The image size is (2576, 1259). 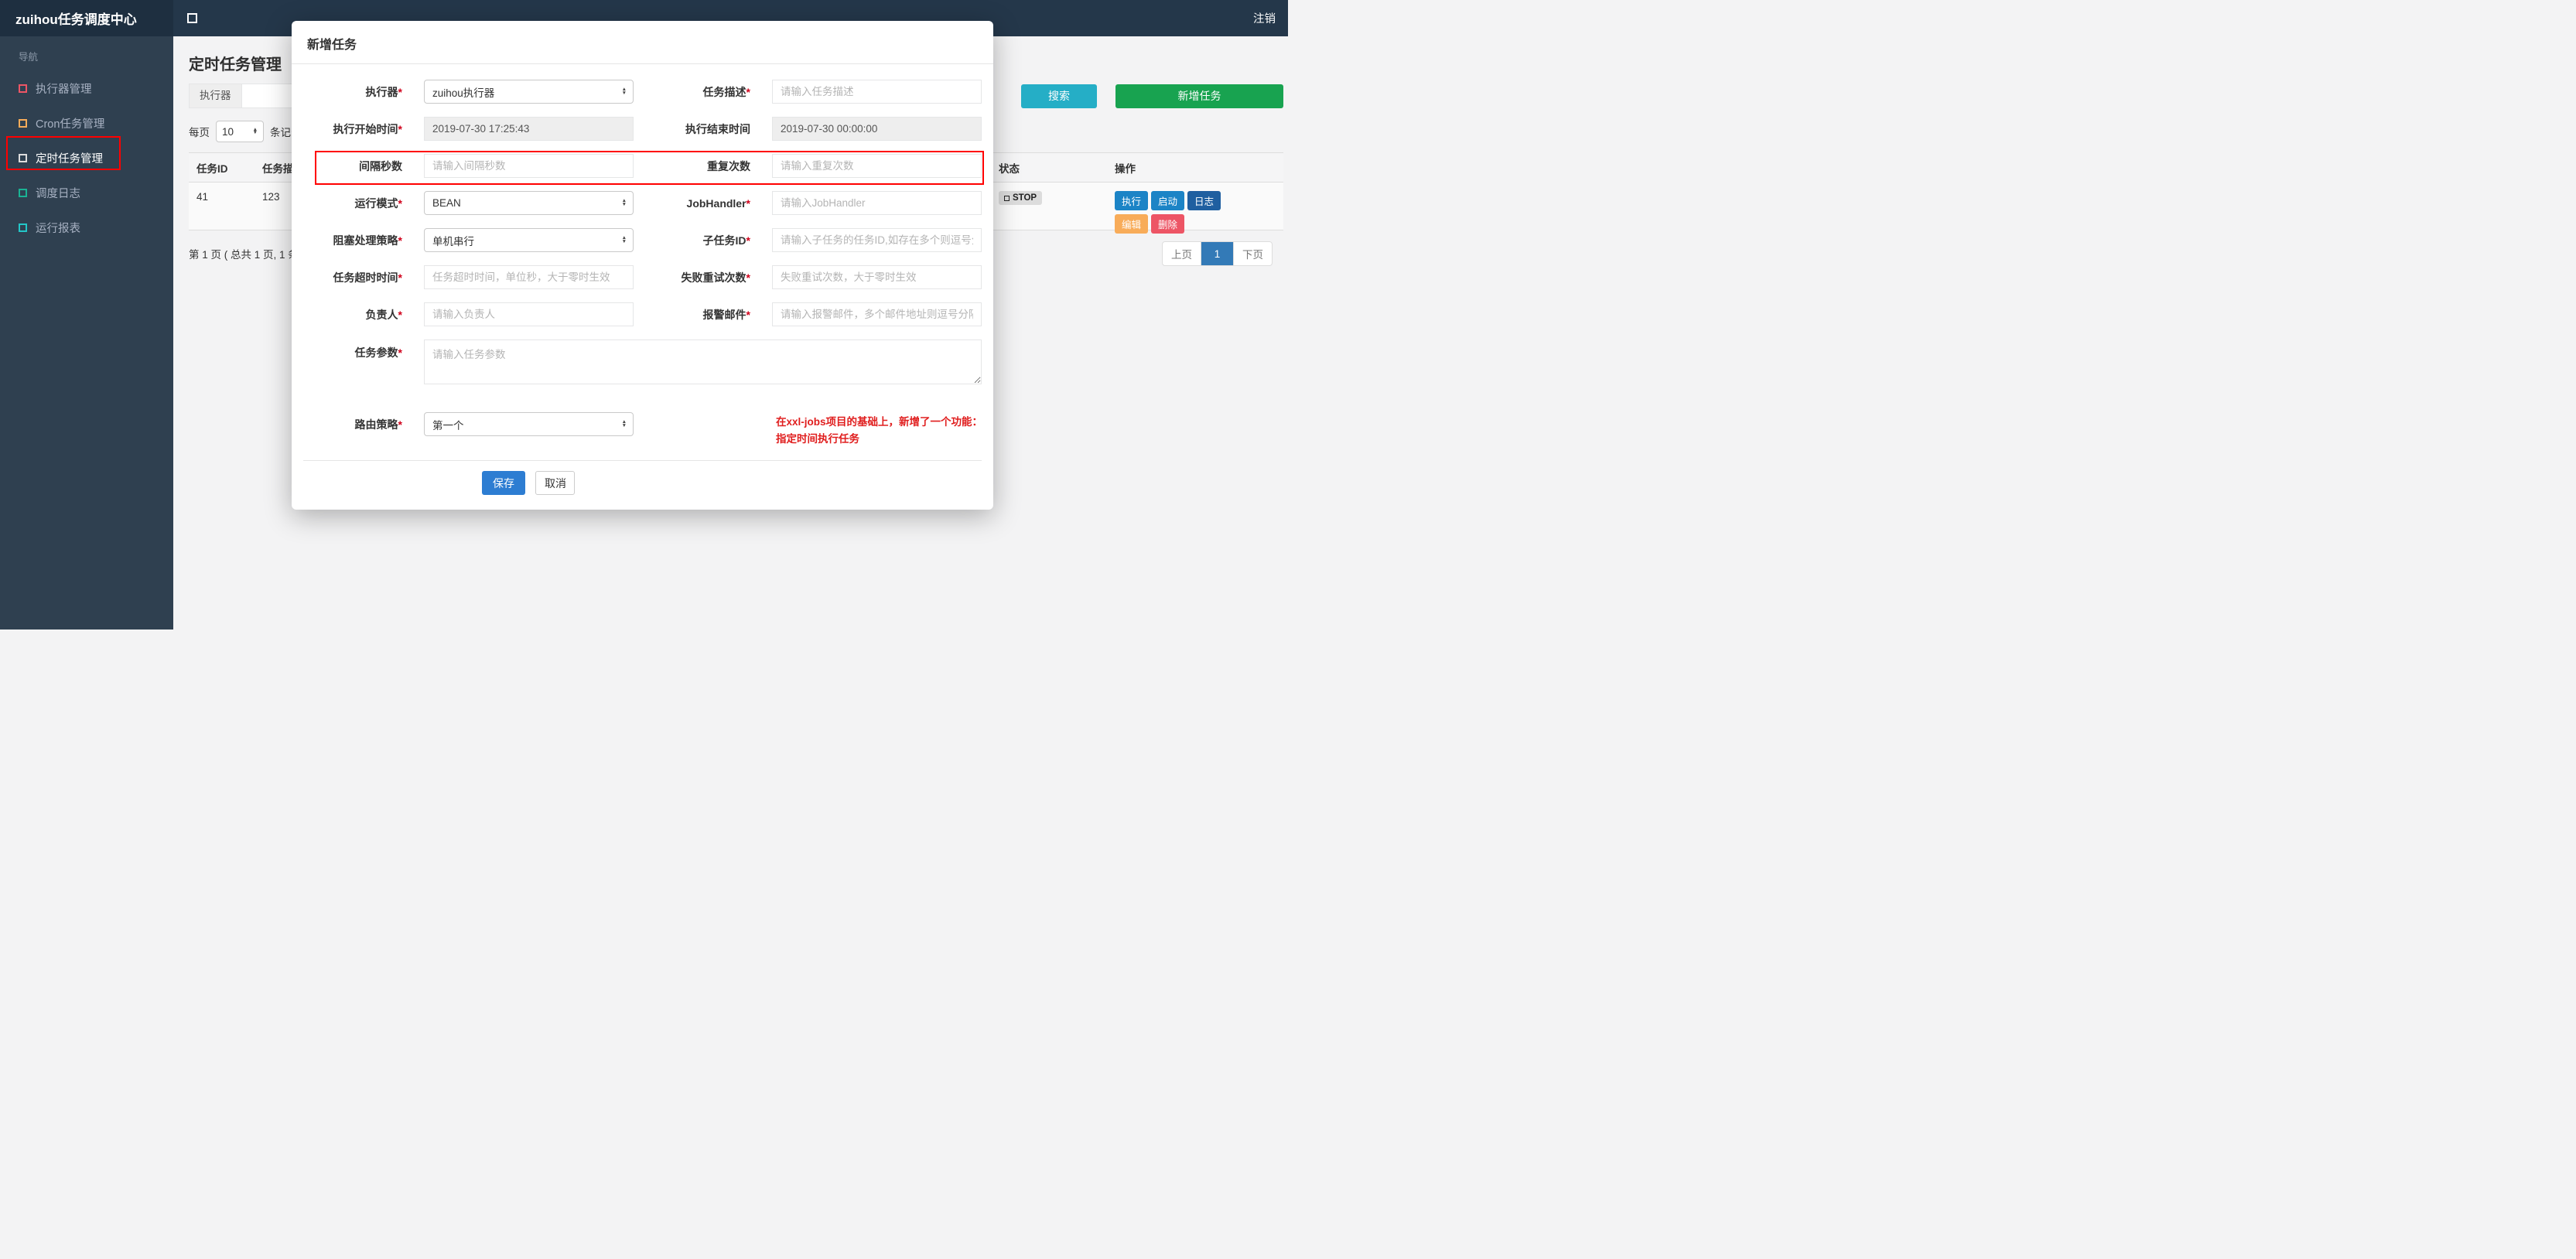 What do you see at coordinates (642, 92) in the screenshot?
I see `form-row-executor-desc: 执行器* zuihou执行器 ▲ ▼ 任务描述*` at bounding box center [642, 92].